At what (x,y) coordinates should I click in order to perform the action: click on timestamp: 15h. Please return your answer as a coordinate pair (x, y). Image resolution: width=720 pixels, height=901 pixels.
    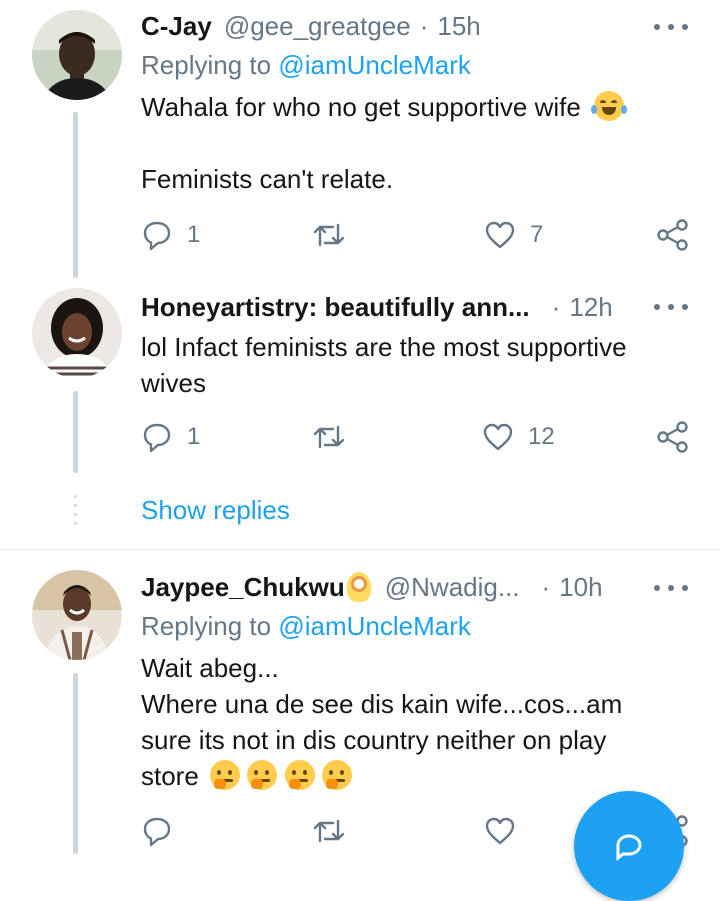
    Looking at the image, I should click on (458, 26).